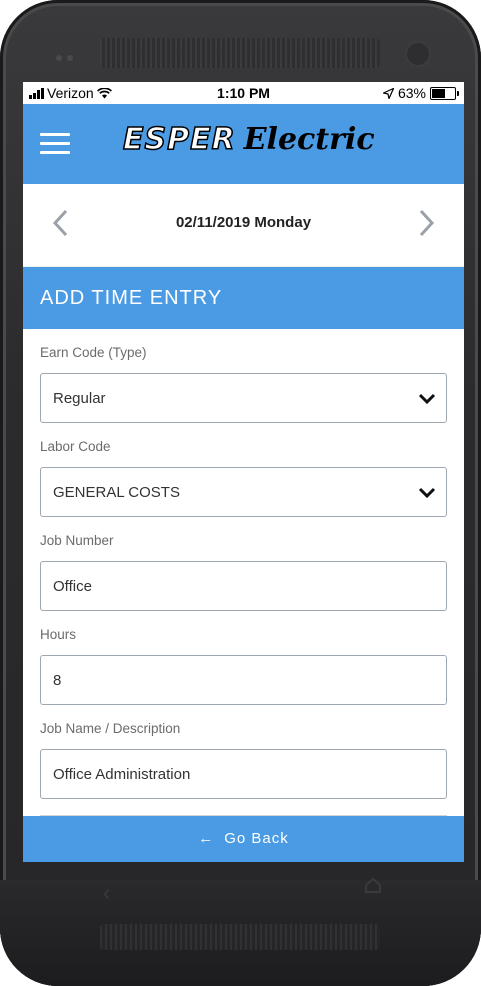 Image resolution: width=481 pixels, height=986 pixels. What do you see at coordinates (243, 298) in the screenshot?
I see `section-title: ADD TIME ENTRY` at bounding box center [243, 298].